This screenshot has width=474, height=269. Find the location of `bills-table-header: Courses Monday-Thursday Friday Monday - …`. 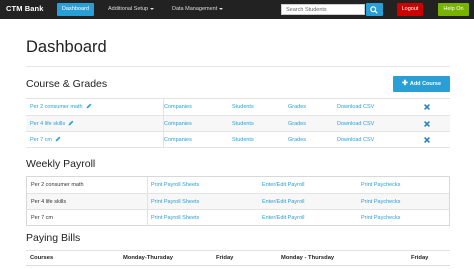

bills-table-header: Courses Monday-Thursday Friday Monday - … is located at coordinates (238, 257).